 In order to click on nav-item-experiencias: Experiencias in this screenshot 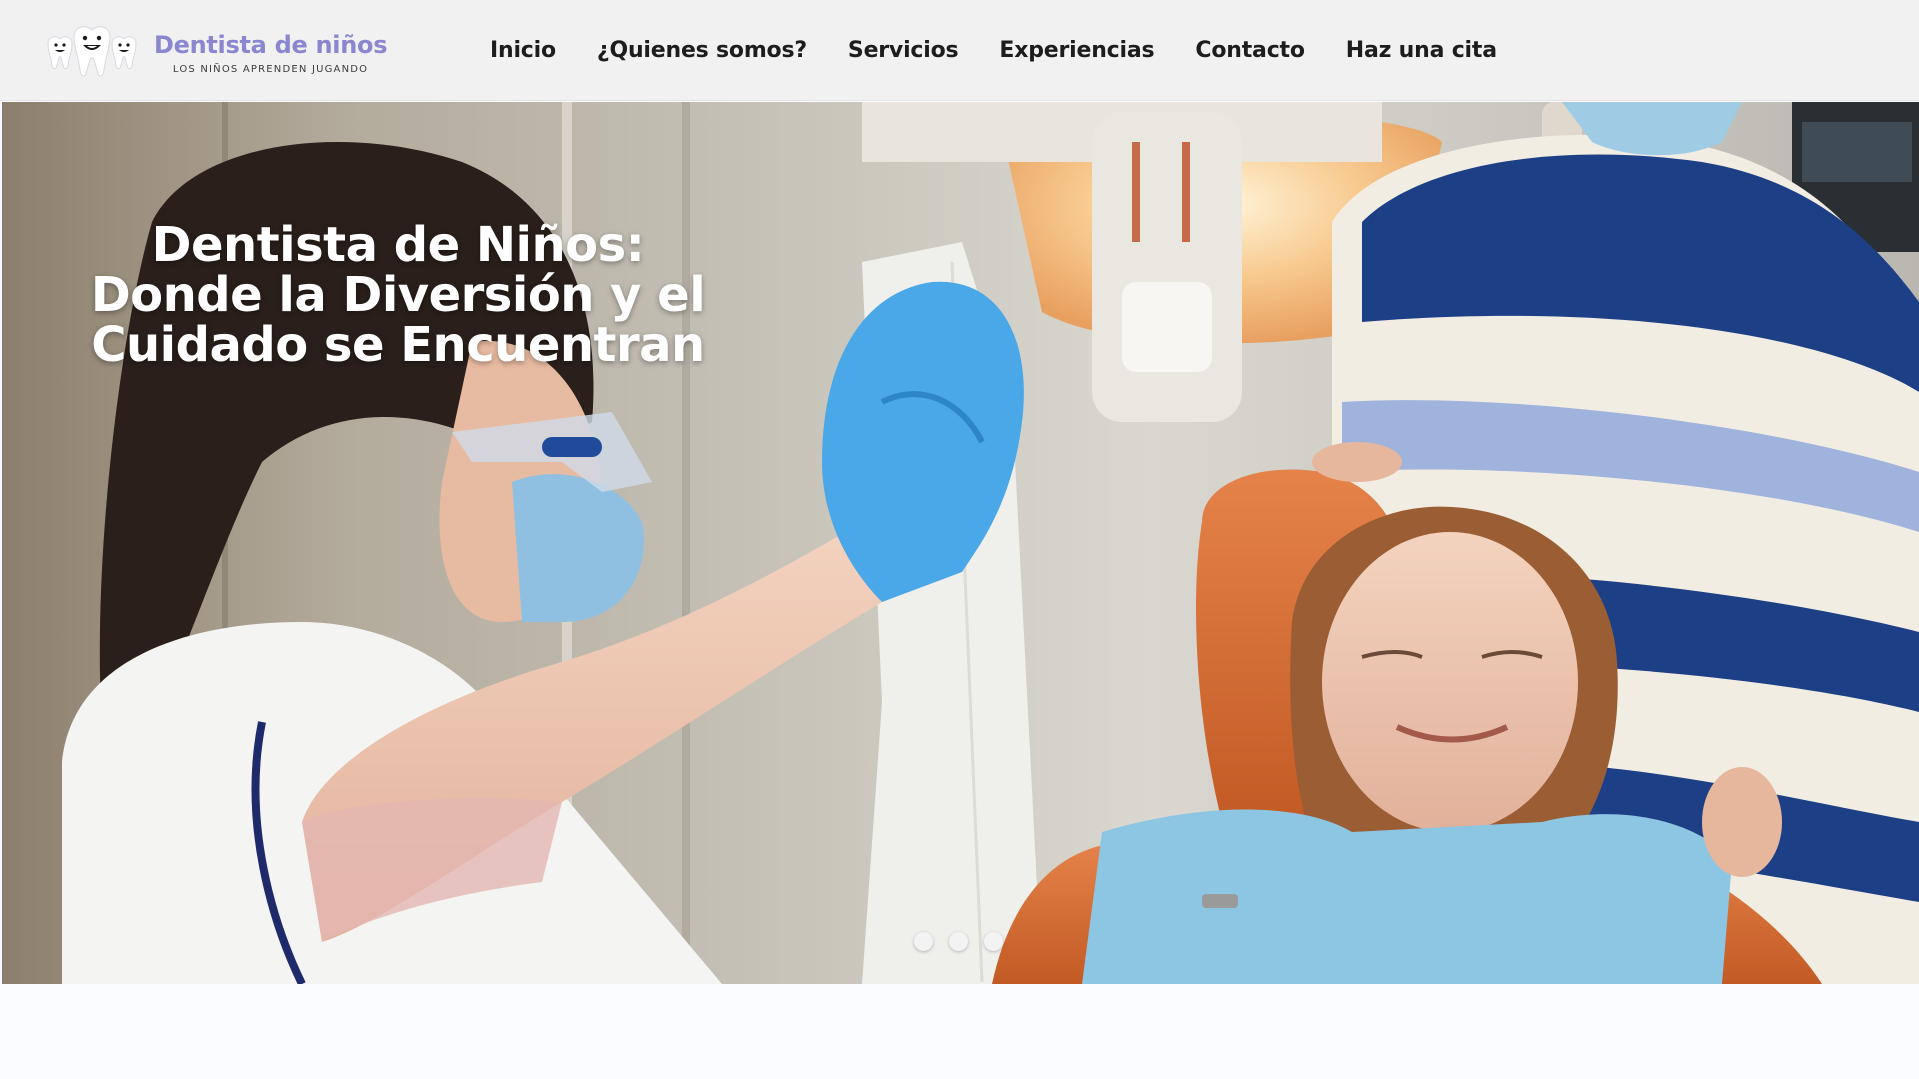, I will do `click(1076, 50)`.